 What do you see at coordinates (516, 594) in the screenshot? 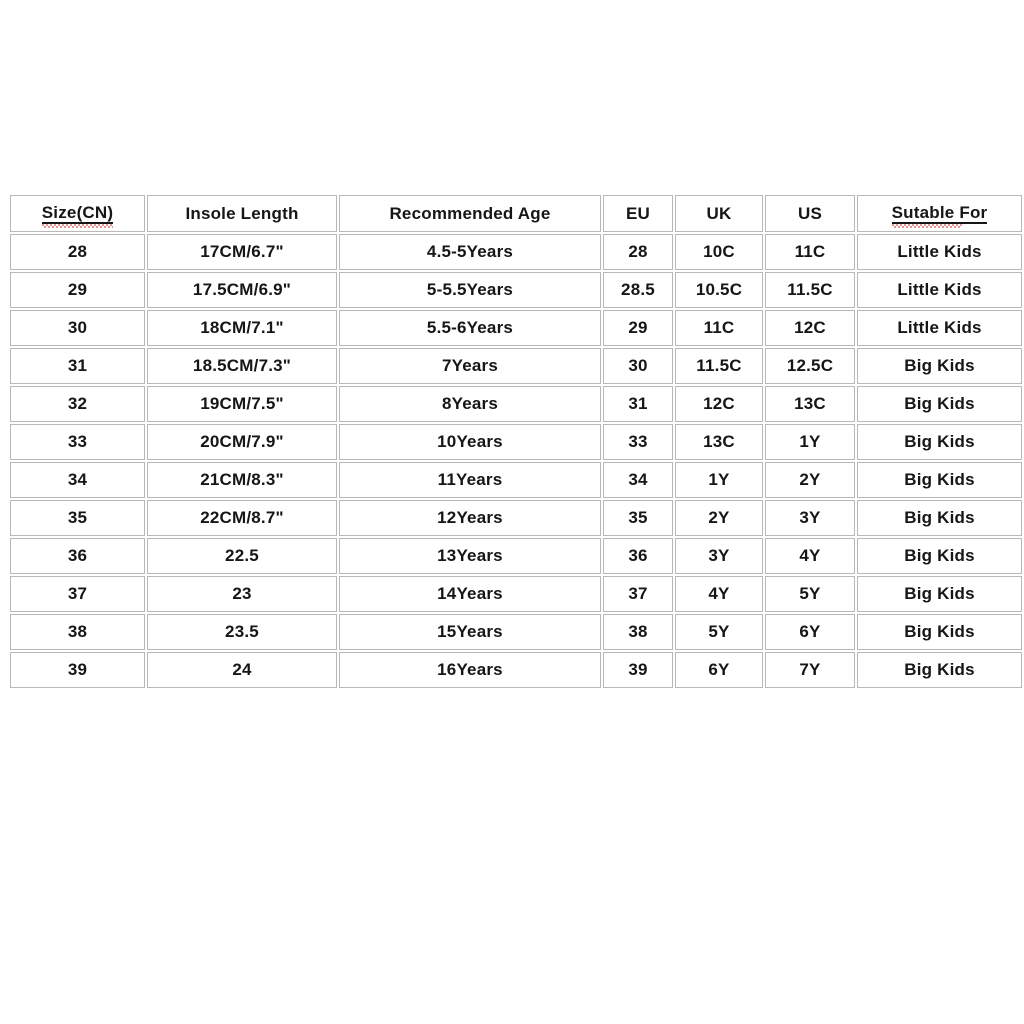
I see `table-row: 37 23 14Years 37 4Y 5Y Big Kids` at bounding box center [516, 594].